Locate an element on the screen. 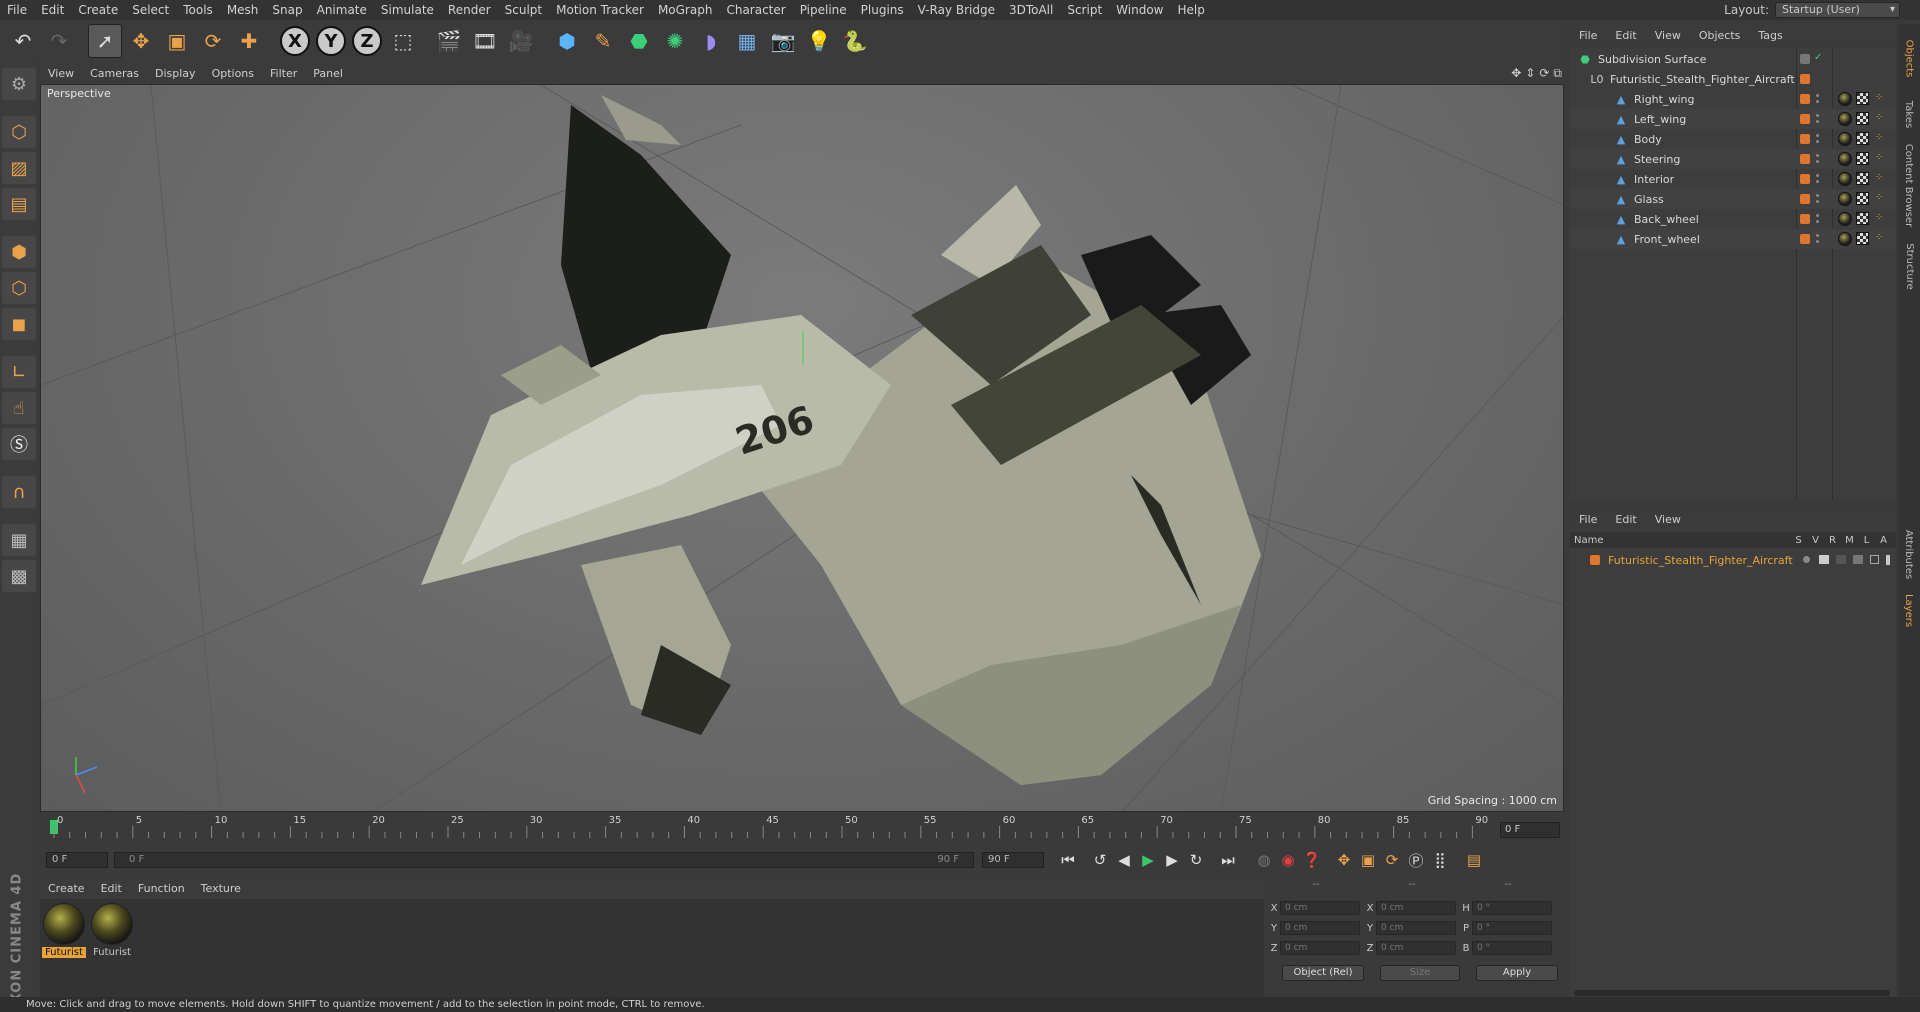  viewport-menu-cameras: Cameras is located at coordinates (114, 73).